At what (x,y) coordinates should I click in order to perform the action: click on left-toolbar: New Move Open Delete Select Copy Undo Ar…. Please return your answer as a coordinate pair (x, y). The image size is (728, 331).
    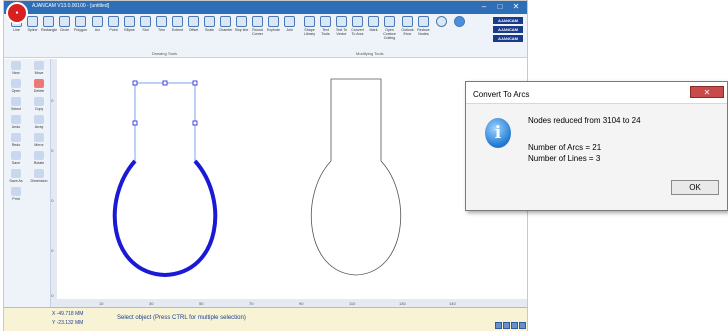
    Looking at the image, I should click on (27, 183).